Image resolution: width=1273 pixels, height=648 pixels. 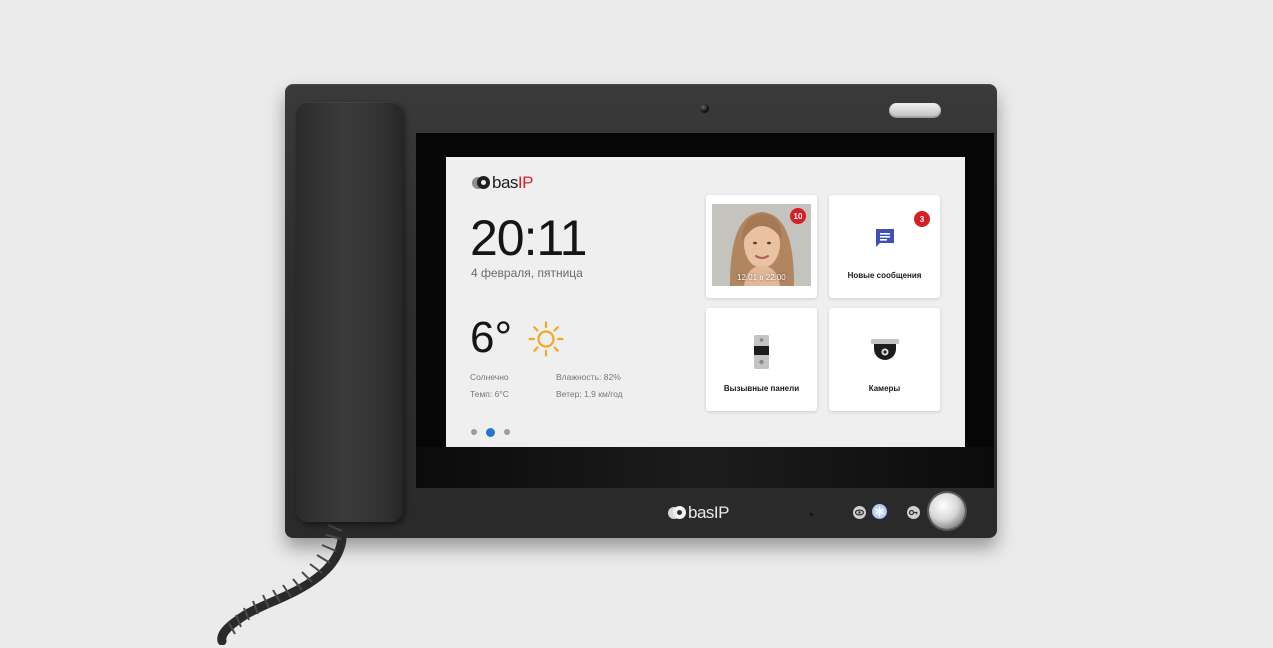 I want to click on basip-logo-mark, so click(x=481, y=183).